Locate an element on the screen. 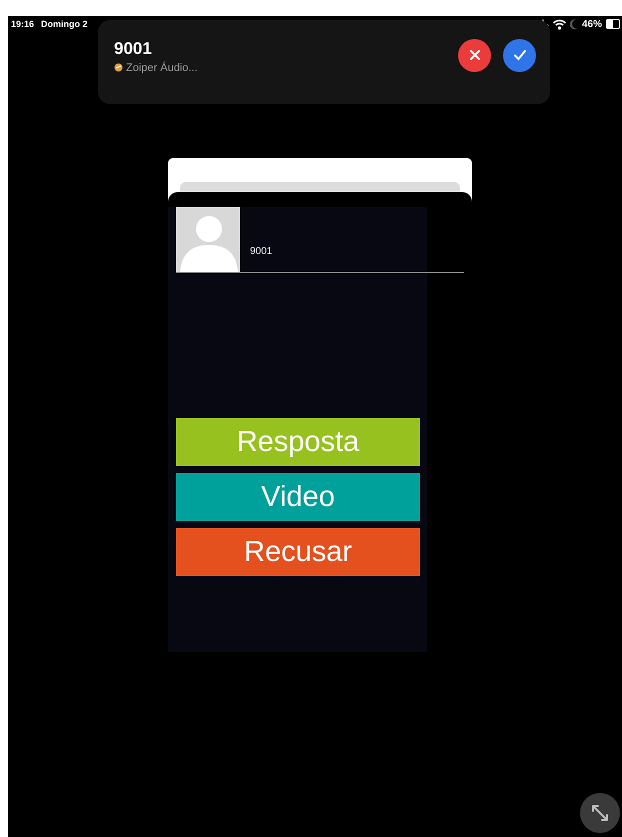 The width and height of the screenshot is (622, 837). decline-button is located at coordinates (474, 55).